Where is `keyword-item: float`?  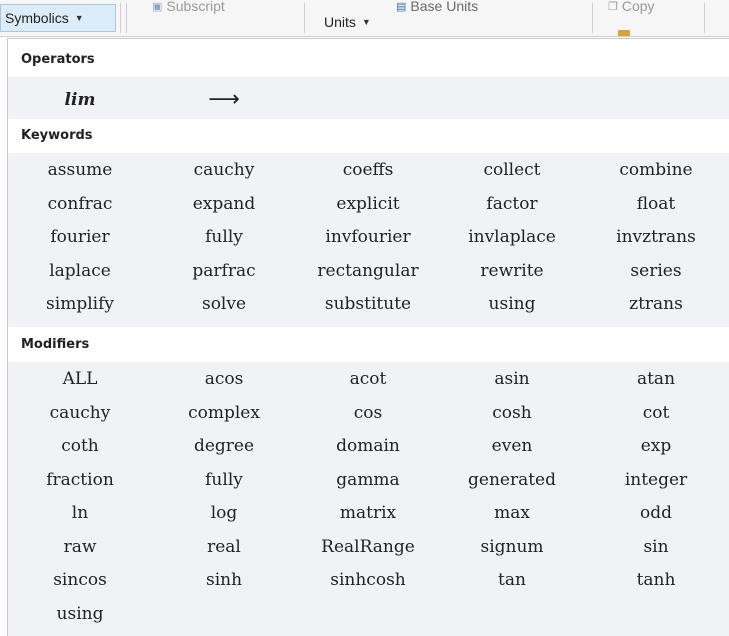 keyword-item: float is located at coordinates (656, 204).